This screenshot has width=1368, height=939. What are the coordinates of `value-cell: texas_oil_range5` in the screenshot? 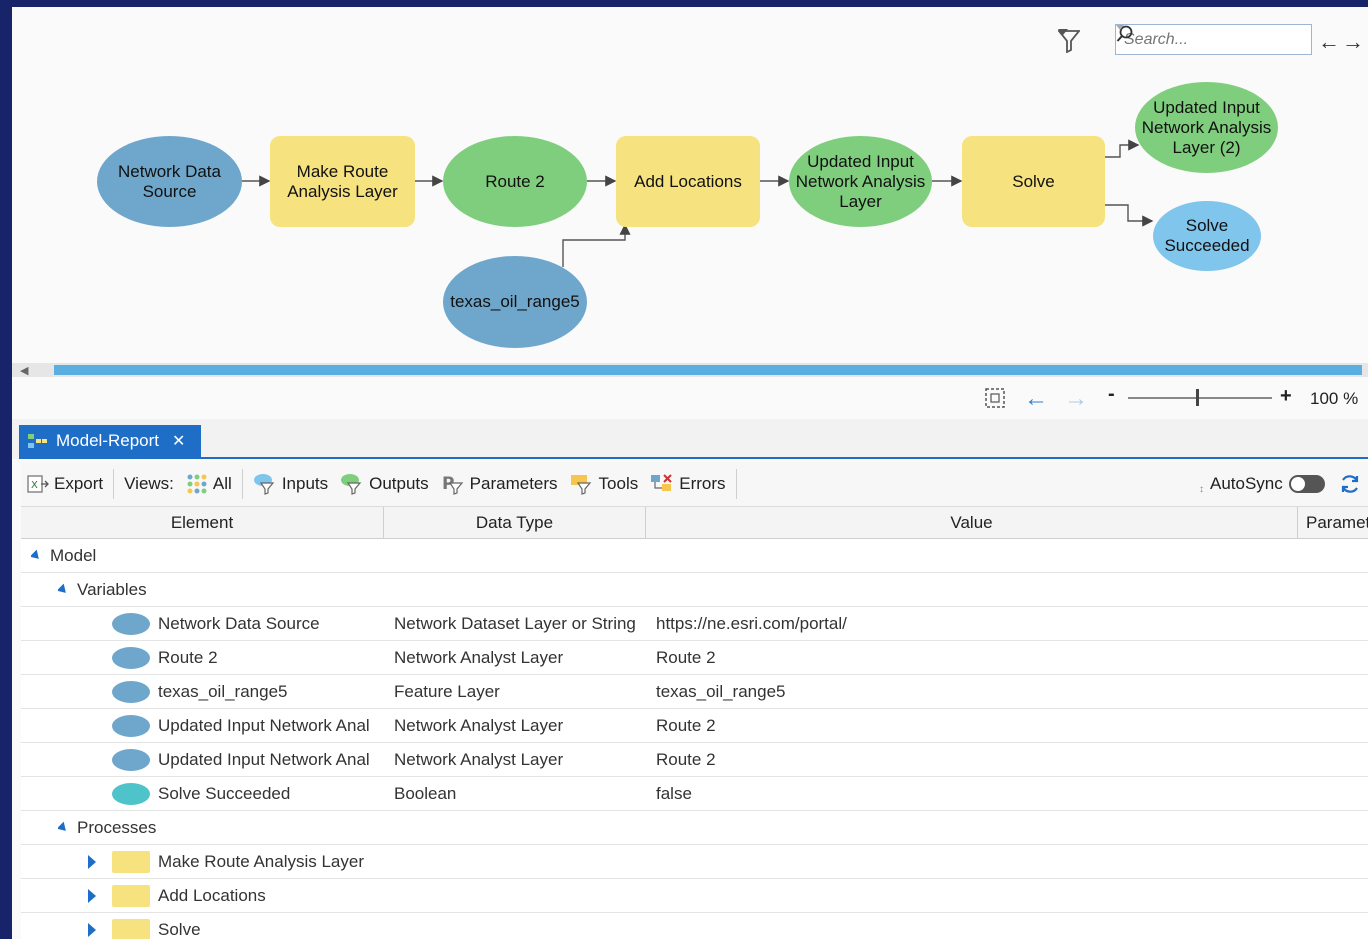 It's located at (720, 691).